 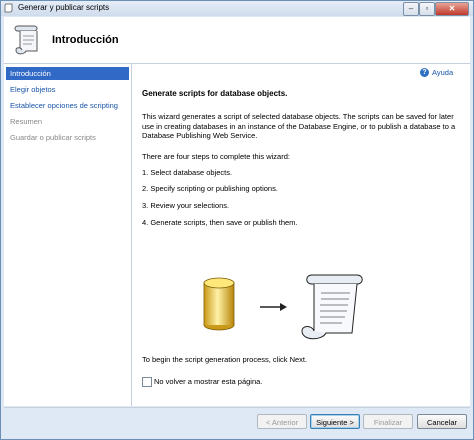 I want to click on page-title: Introducción, so click(x=85, y=40).